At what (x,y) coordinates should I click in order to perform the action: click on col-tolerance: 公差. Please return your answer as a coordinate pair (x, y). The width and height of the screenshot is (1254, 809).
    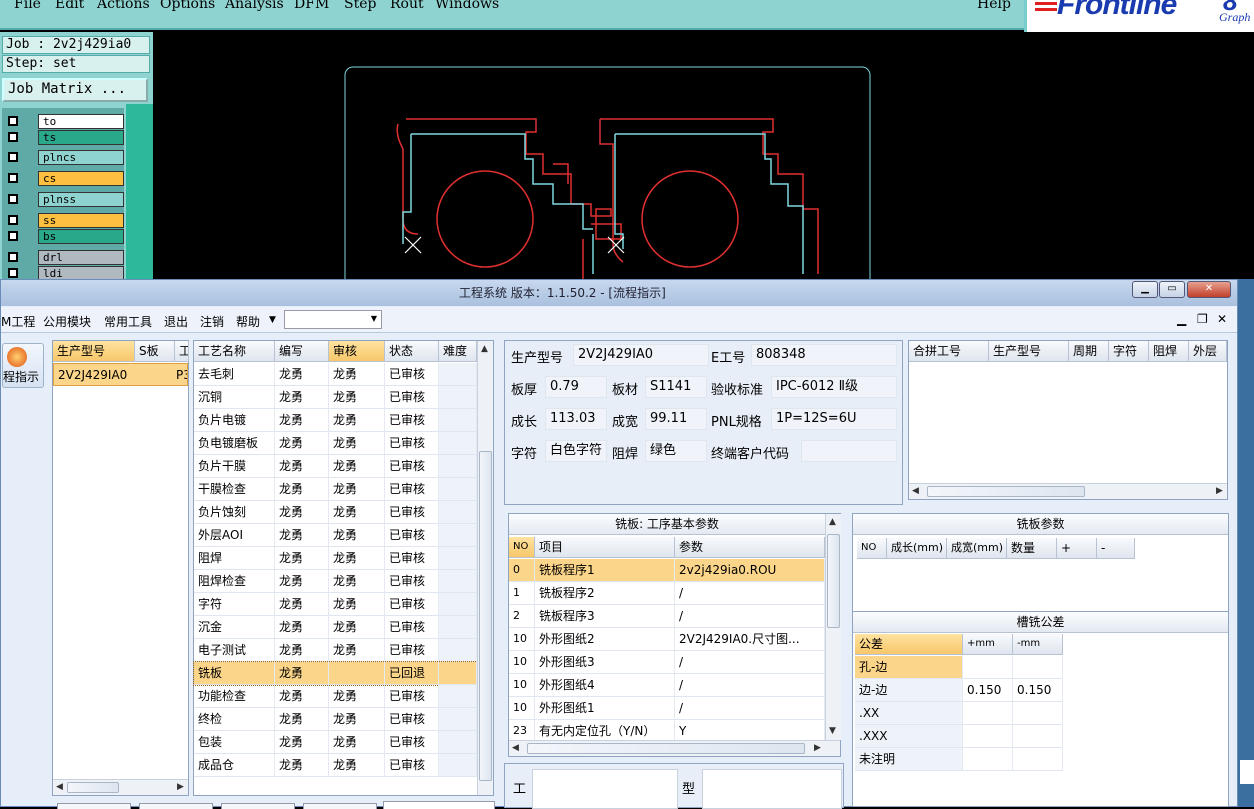
    Looking at the image, I should click on (909, 644).